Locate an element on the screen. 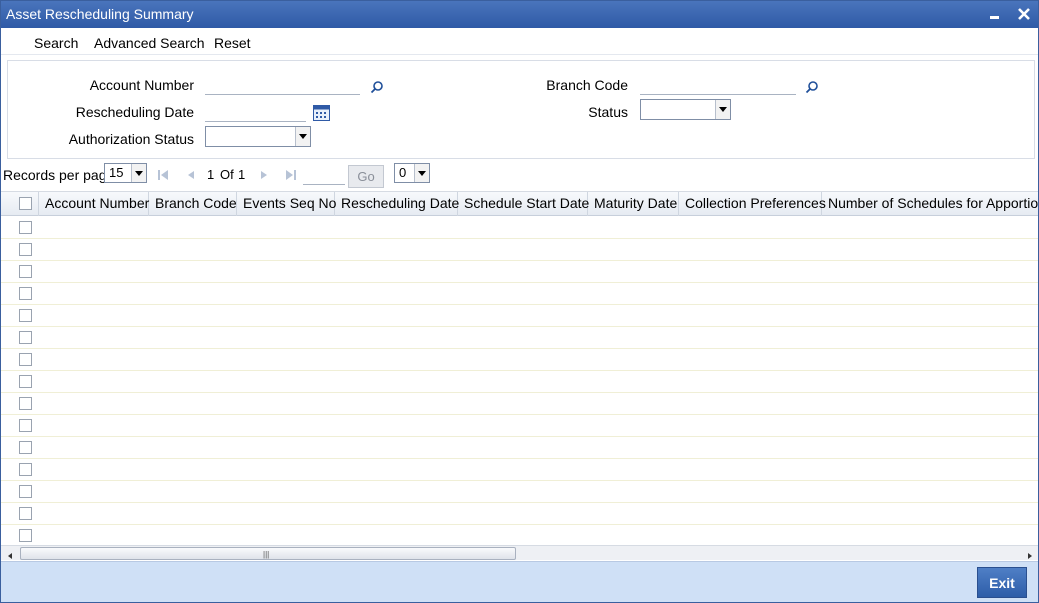 The height and width of the screenshot is (603, 1039). footer-bar: Exit is located at coordinates (519, 581).